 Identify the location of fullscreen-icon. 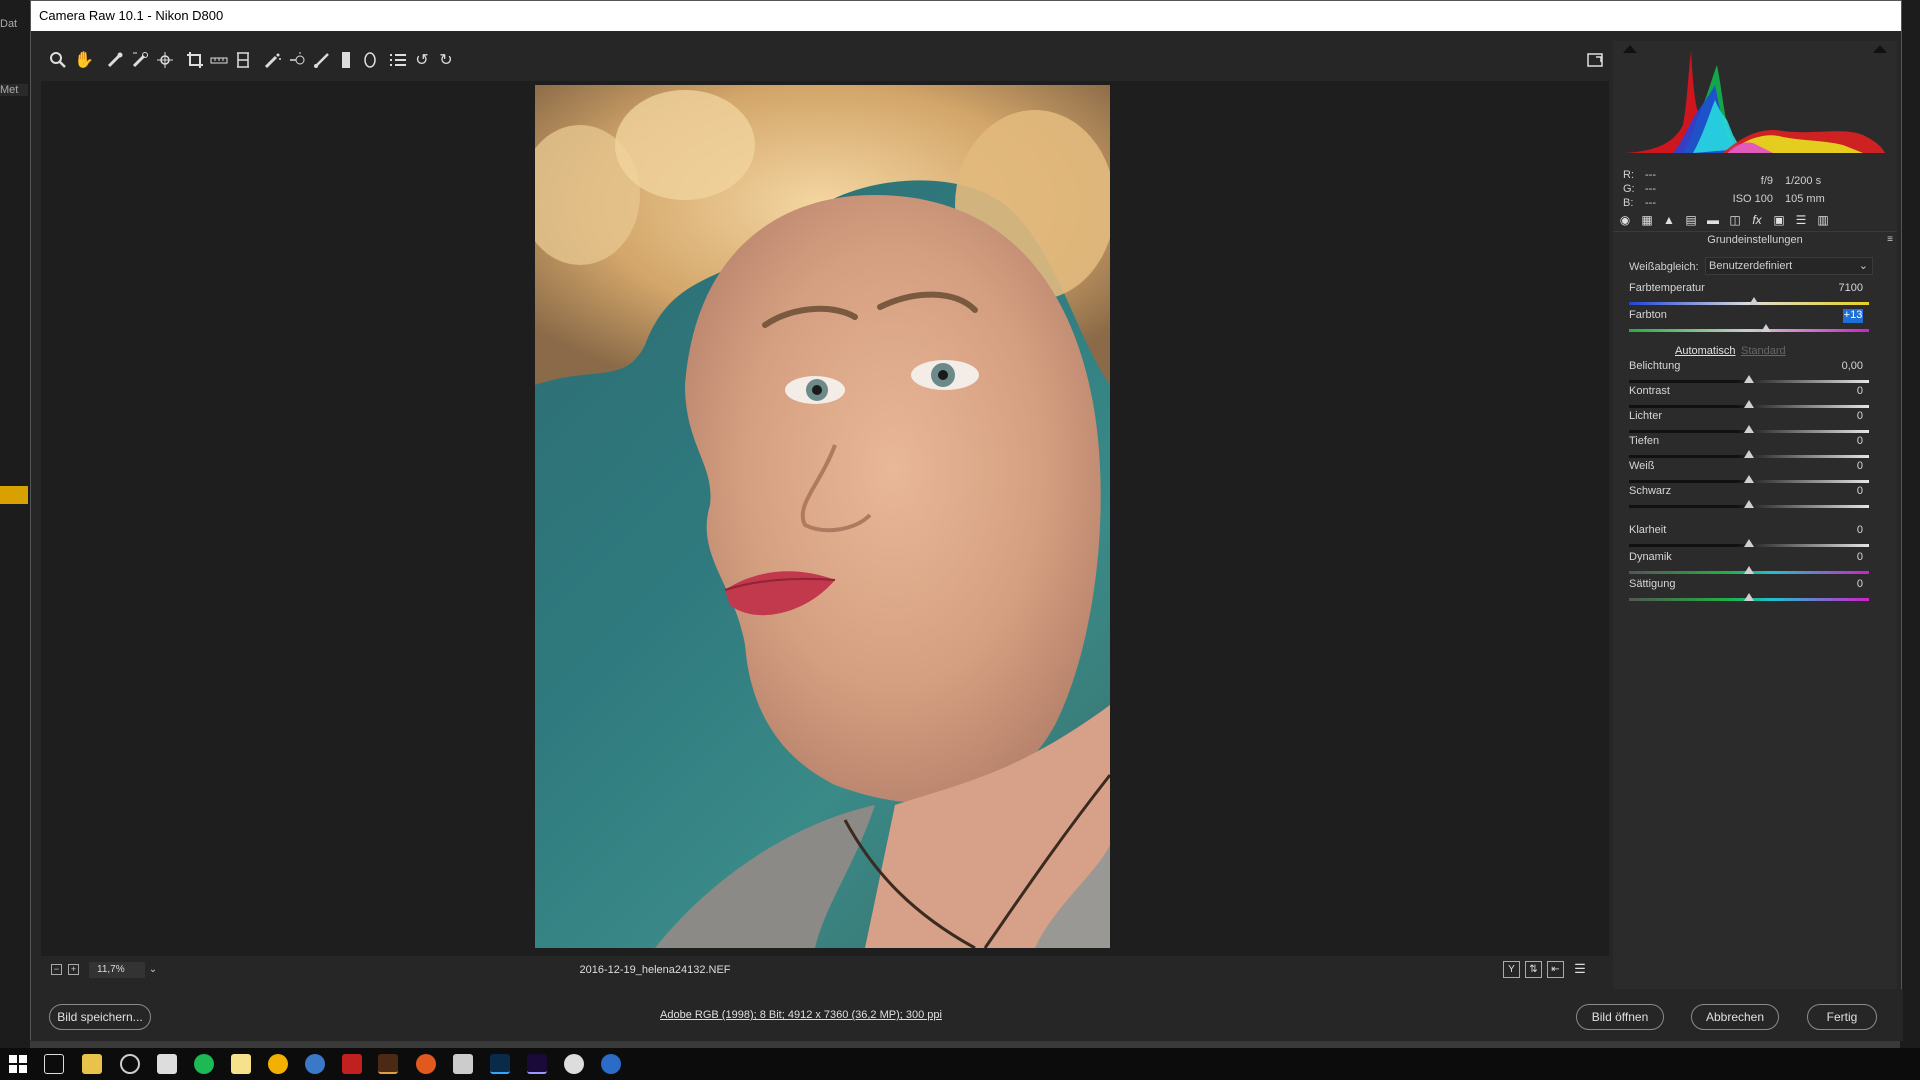
(1596, 60).